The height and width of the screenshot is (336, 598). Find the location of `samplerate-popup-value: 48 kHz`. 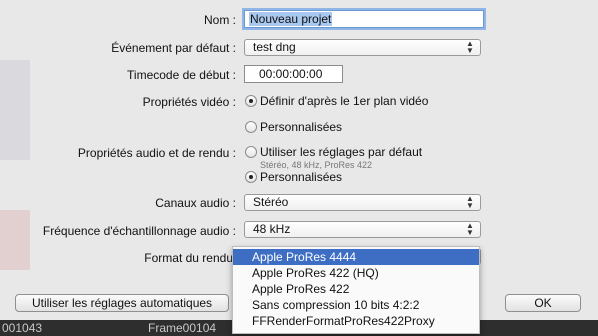

samplerate-popup-value: 48 kHz is located at coordinates (272, 229).